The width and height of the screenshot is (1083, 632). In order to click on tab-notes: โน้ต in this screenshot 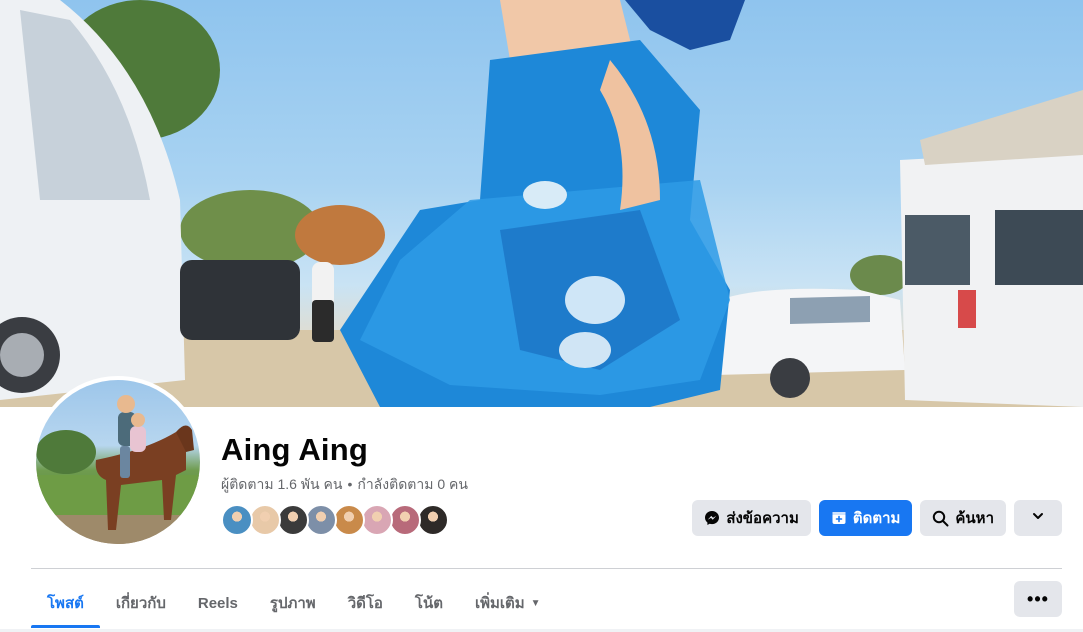, I will do `click(429, 603)`.